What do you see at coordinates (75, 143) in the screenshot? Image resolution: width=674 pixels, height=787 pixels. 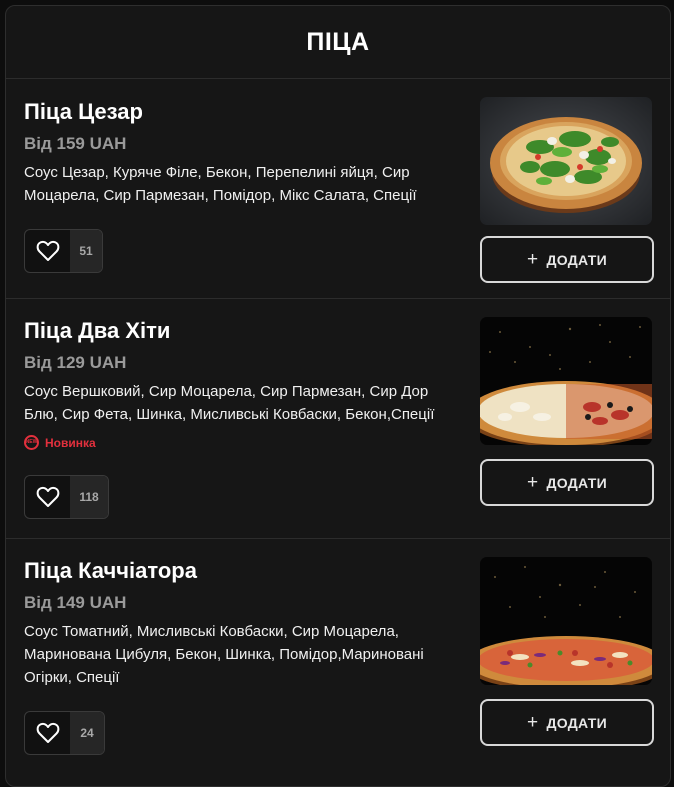 I see `item-price: Від 159 UAH` at bounding box center [75, 143].